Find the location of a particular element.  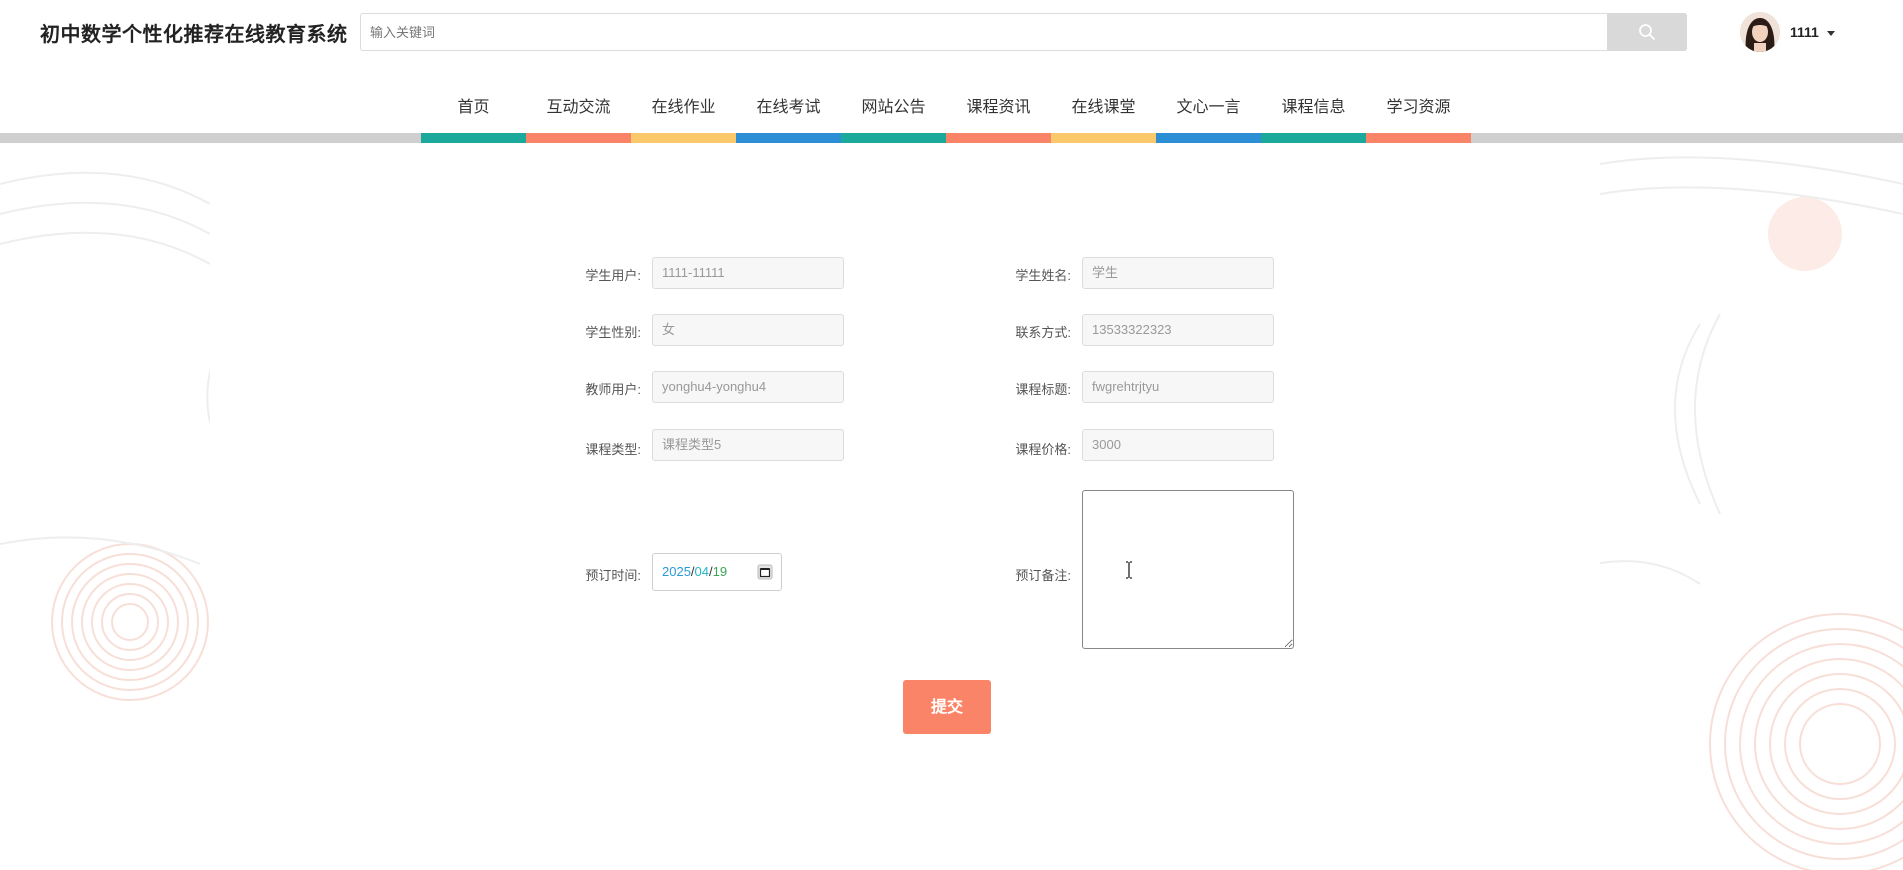

nav-item-homework: 在线作业 is located at coordinates (683, 112).